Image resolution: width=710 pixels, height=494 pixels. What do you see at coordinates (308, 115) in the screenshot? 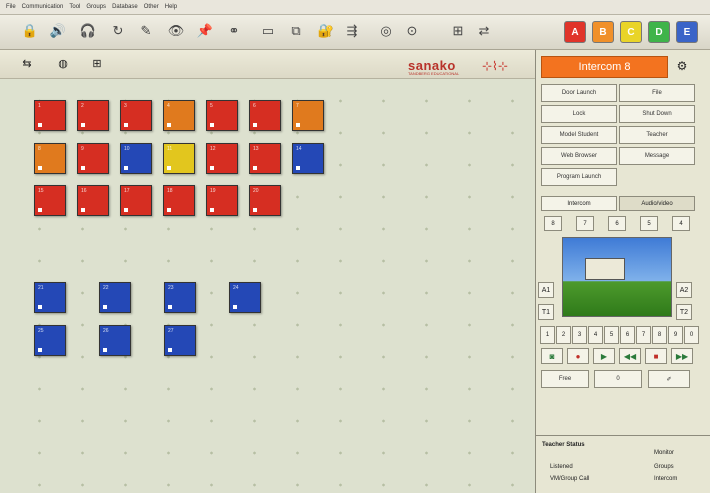
I see `student-seat: 7` at bounding box center [308, 115].